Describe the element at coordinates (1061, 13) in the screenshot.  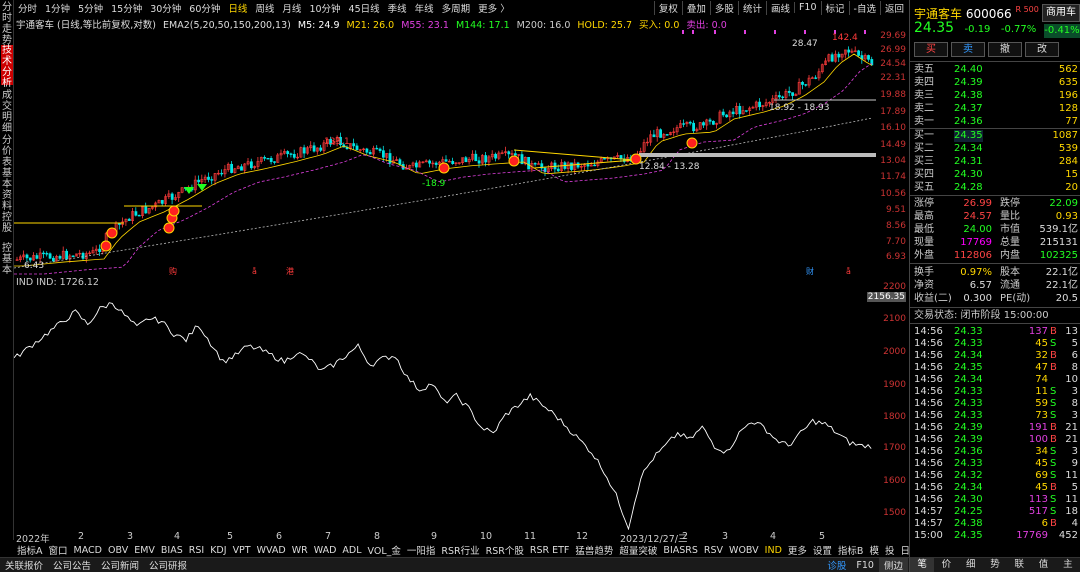
I see `sector-button: 商用车` at that location.